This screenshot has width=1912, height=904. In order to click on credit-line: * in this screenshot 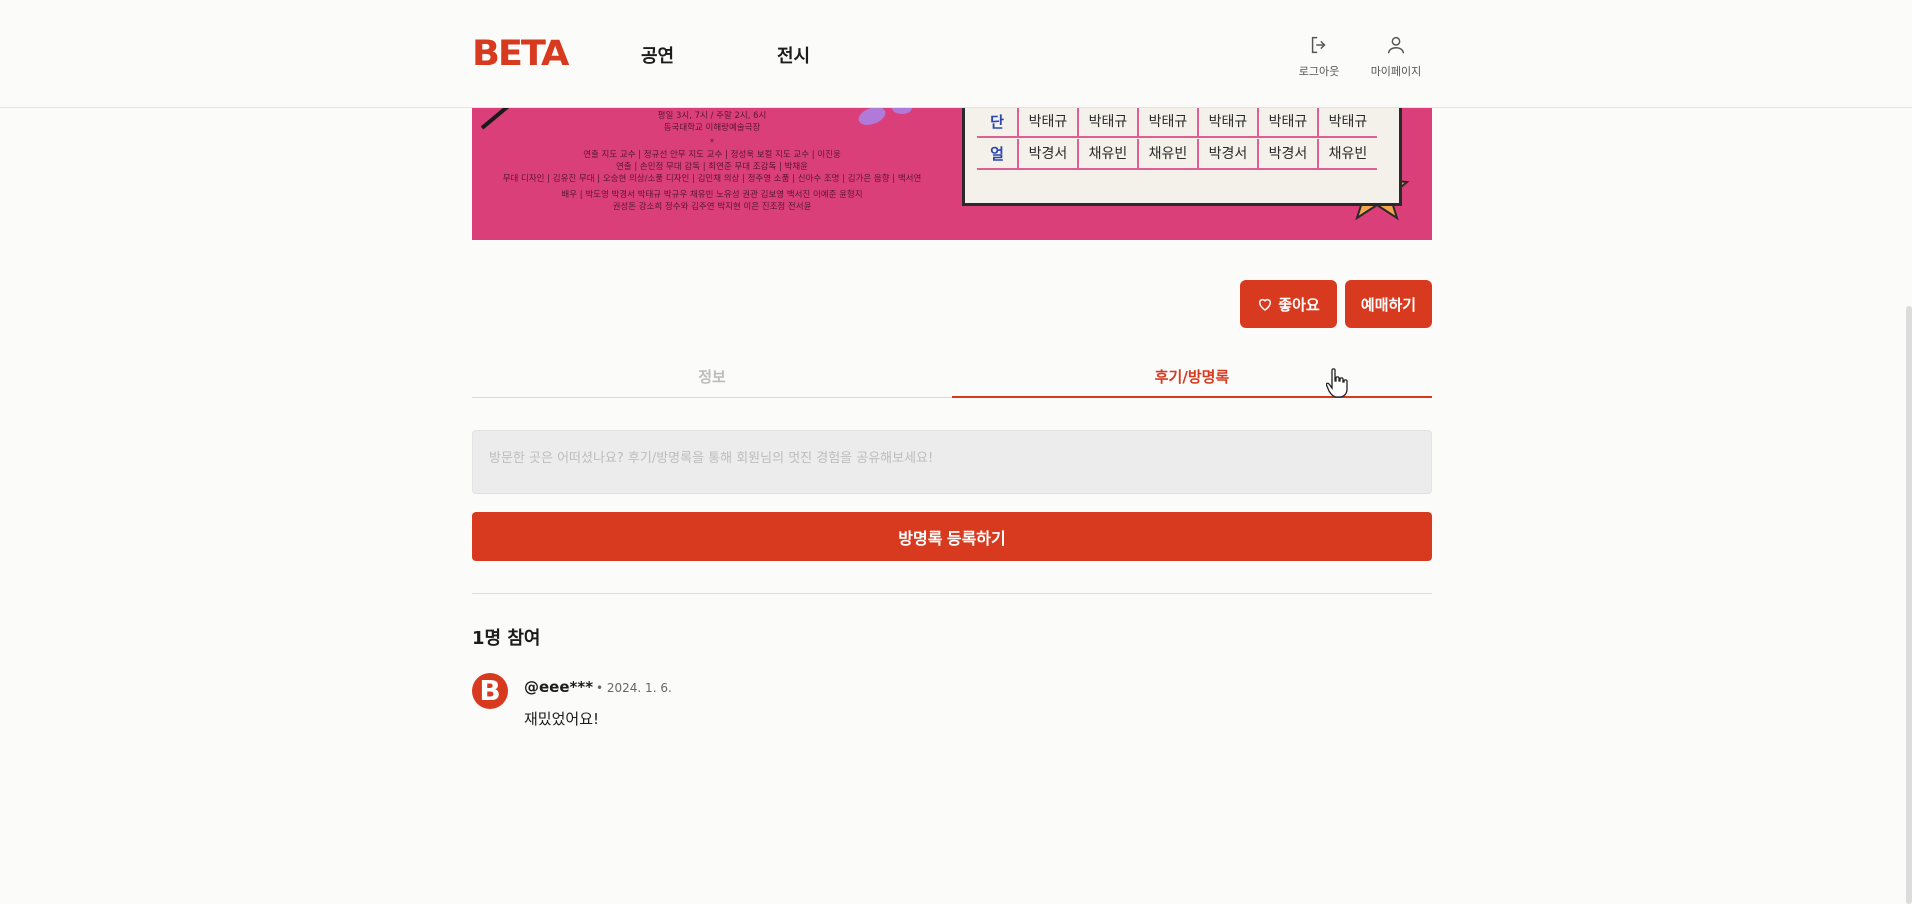, I will do `click(712, 143)`.